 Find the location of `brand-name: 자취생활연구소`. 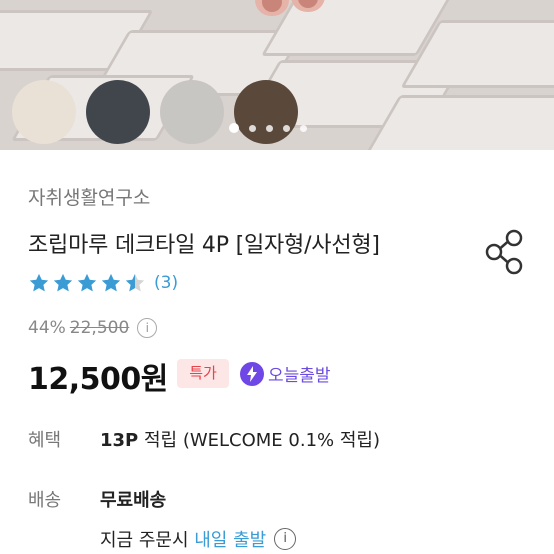

brand-name: 자취생활연구소 is located at coordinates (89, 196).